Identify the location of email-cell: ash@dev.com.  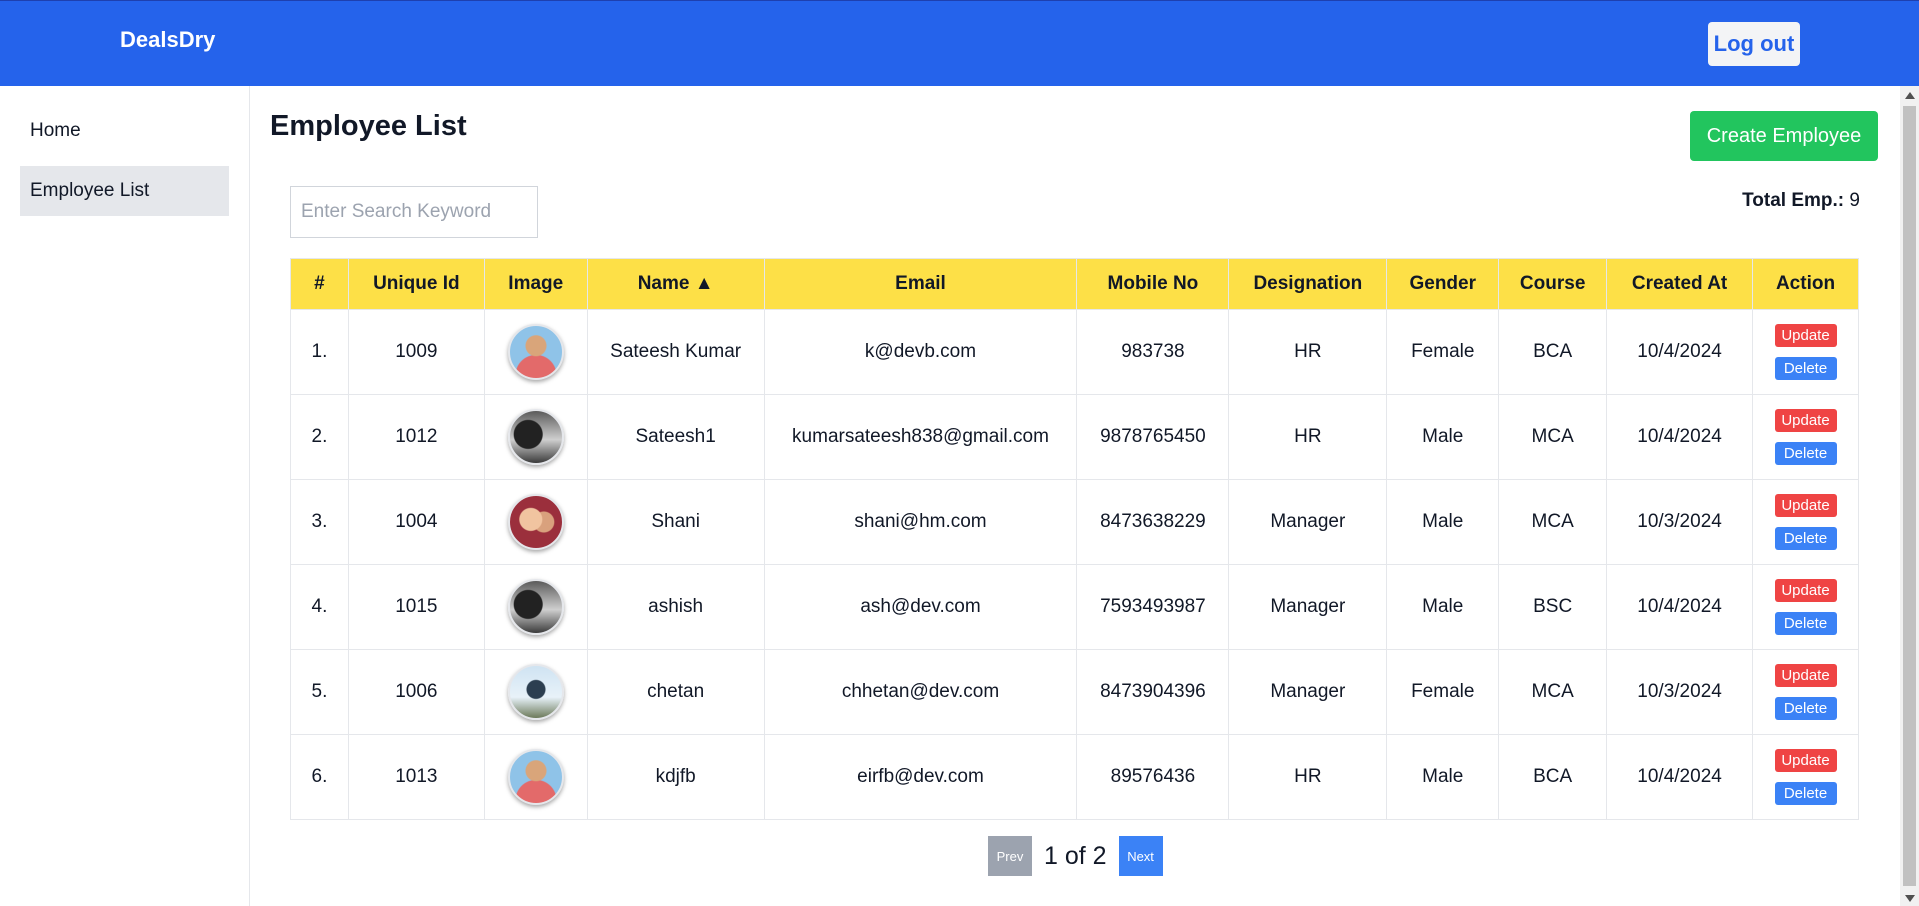
(920, 607).